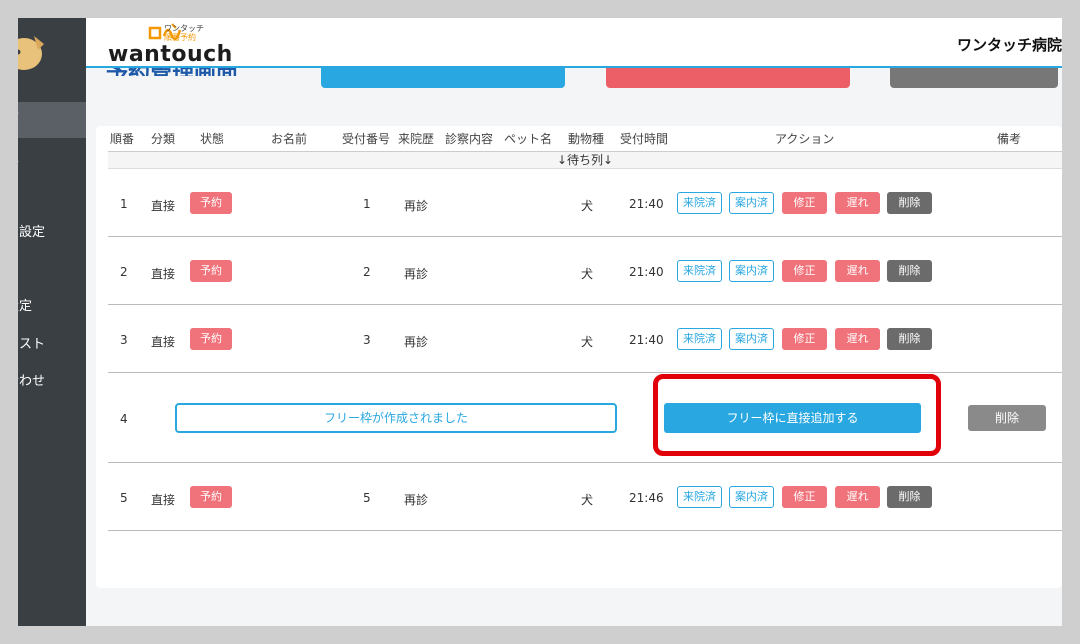 This screenshot has height=644, width=1080. Describe the element at coordinates (52, 382) in the screenshot. I see `sidebar-item-contact: 合わせ` at that location.